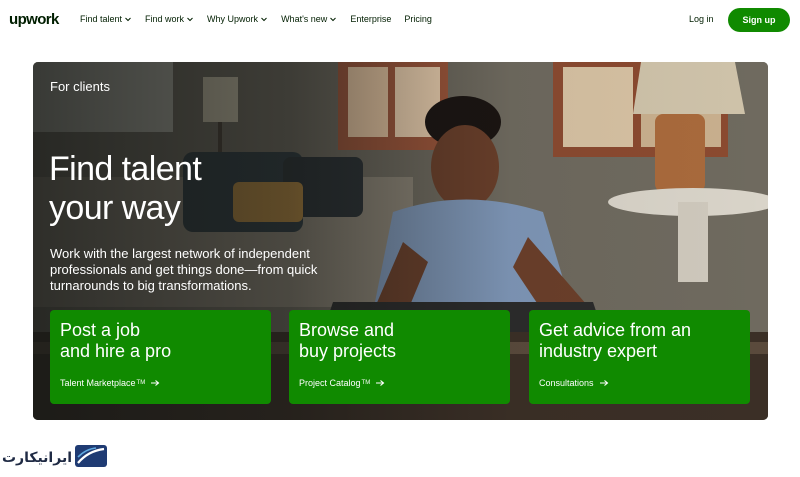 The width and height of the screenshot is (800, 477). What do you see at coordinates (80, 86) in the screenshot?
I see `hero-eyebrow: For clients` at bounding box center [80, 86].